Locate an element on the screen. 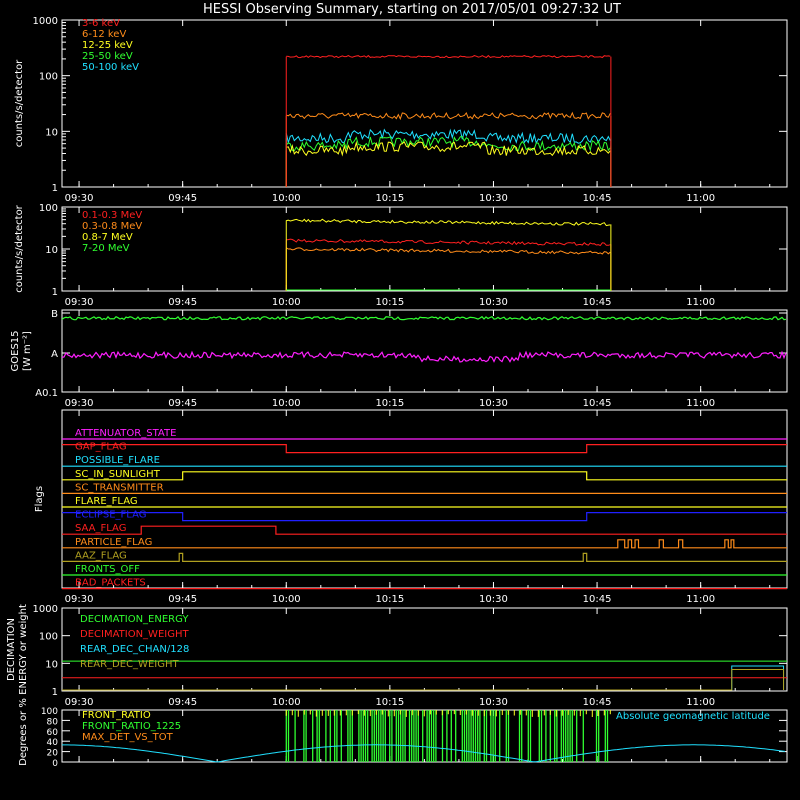 The width and height of the screenshot is (800, 800). y-tick-label: 0 is located at coordinates (55, 764).